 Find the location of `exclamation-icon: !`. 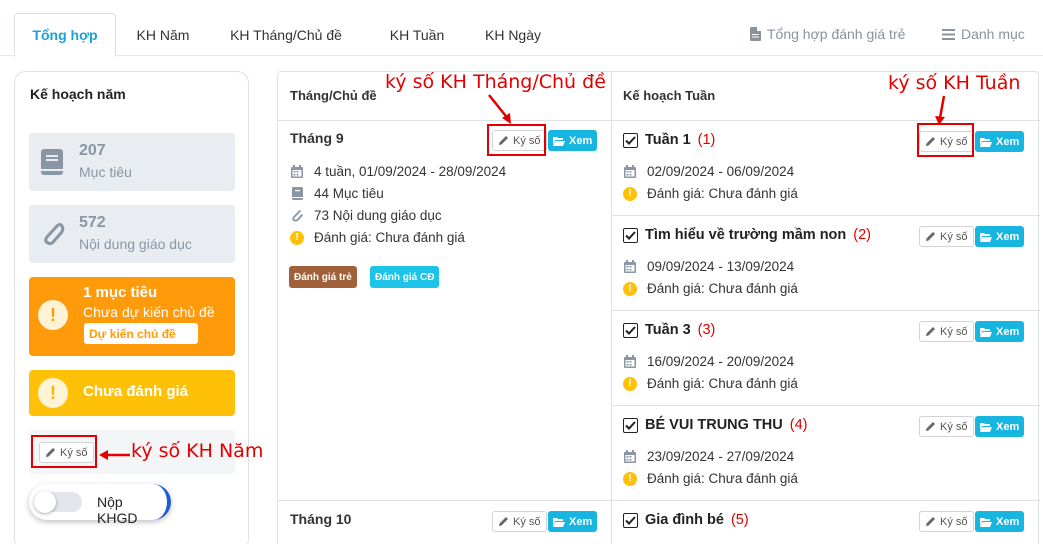

exclamation-icon: ! is located at coordinates (53, 393).